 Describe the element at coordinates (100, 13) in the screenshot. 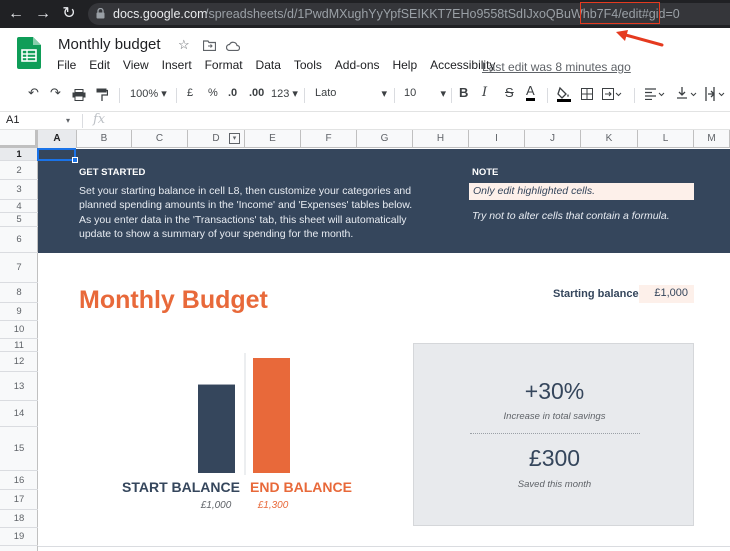

I see `lock-icon` at that location.